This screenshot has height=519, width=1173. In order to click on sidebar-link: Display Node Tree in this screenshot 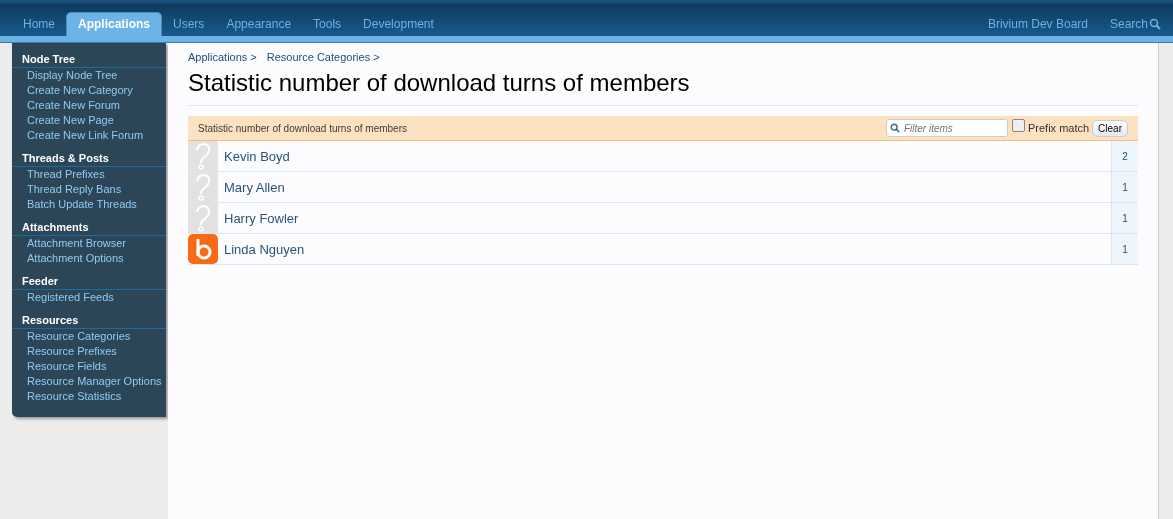, I will do `click(89, 75)`.